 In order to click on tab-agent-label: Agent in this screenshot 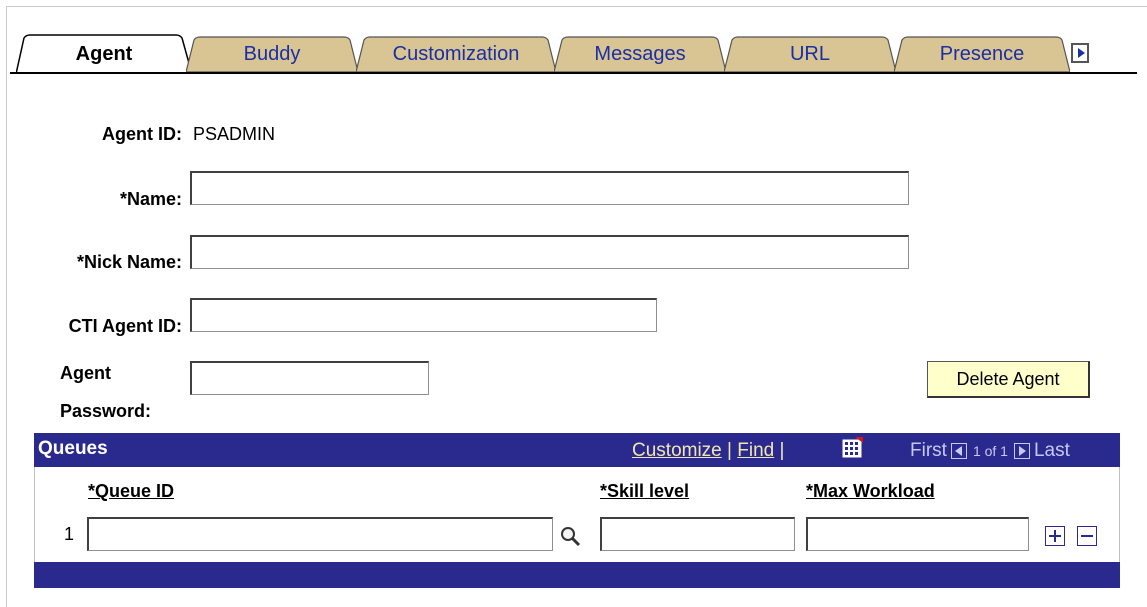, I will do `click(104, 53)`.